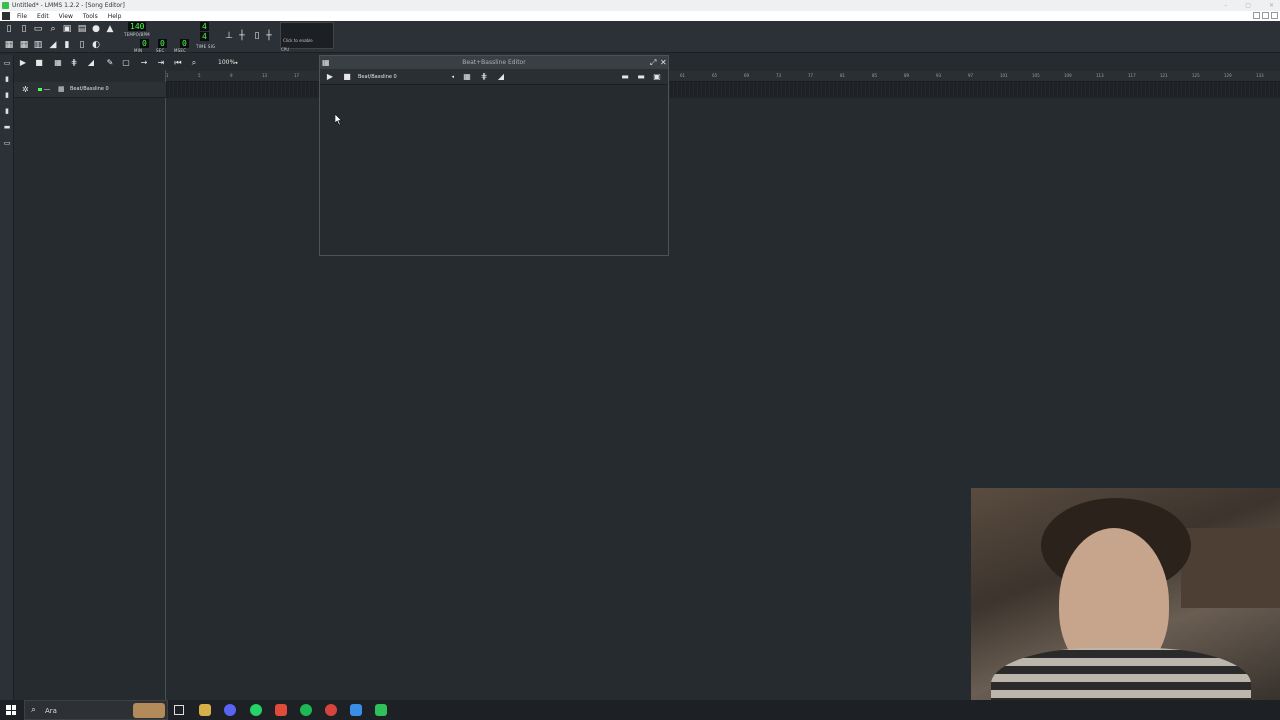 The width and height of the screenshot is (1280, 720). I want to click on master-pitch-slider-icon: ▯, so click(257, 36).